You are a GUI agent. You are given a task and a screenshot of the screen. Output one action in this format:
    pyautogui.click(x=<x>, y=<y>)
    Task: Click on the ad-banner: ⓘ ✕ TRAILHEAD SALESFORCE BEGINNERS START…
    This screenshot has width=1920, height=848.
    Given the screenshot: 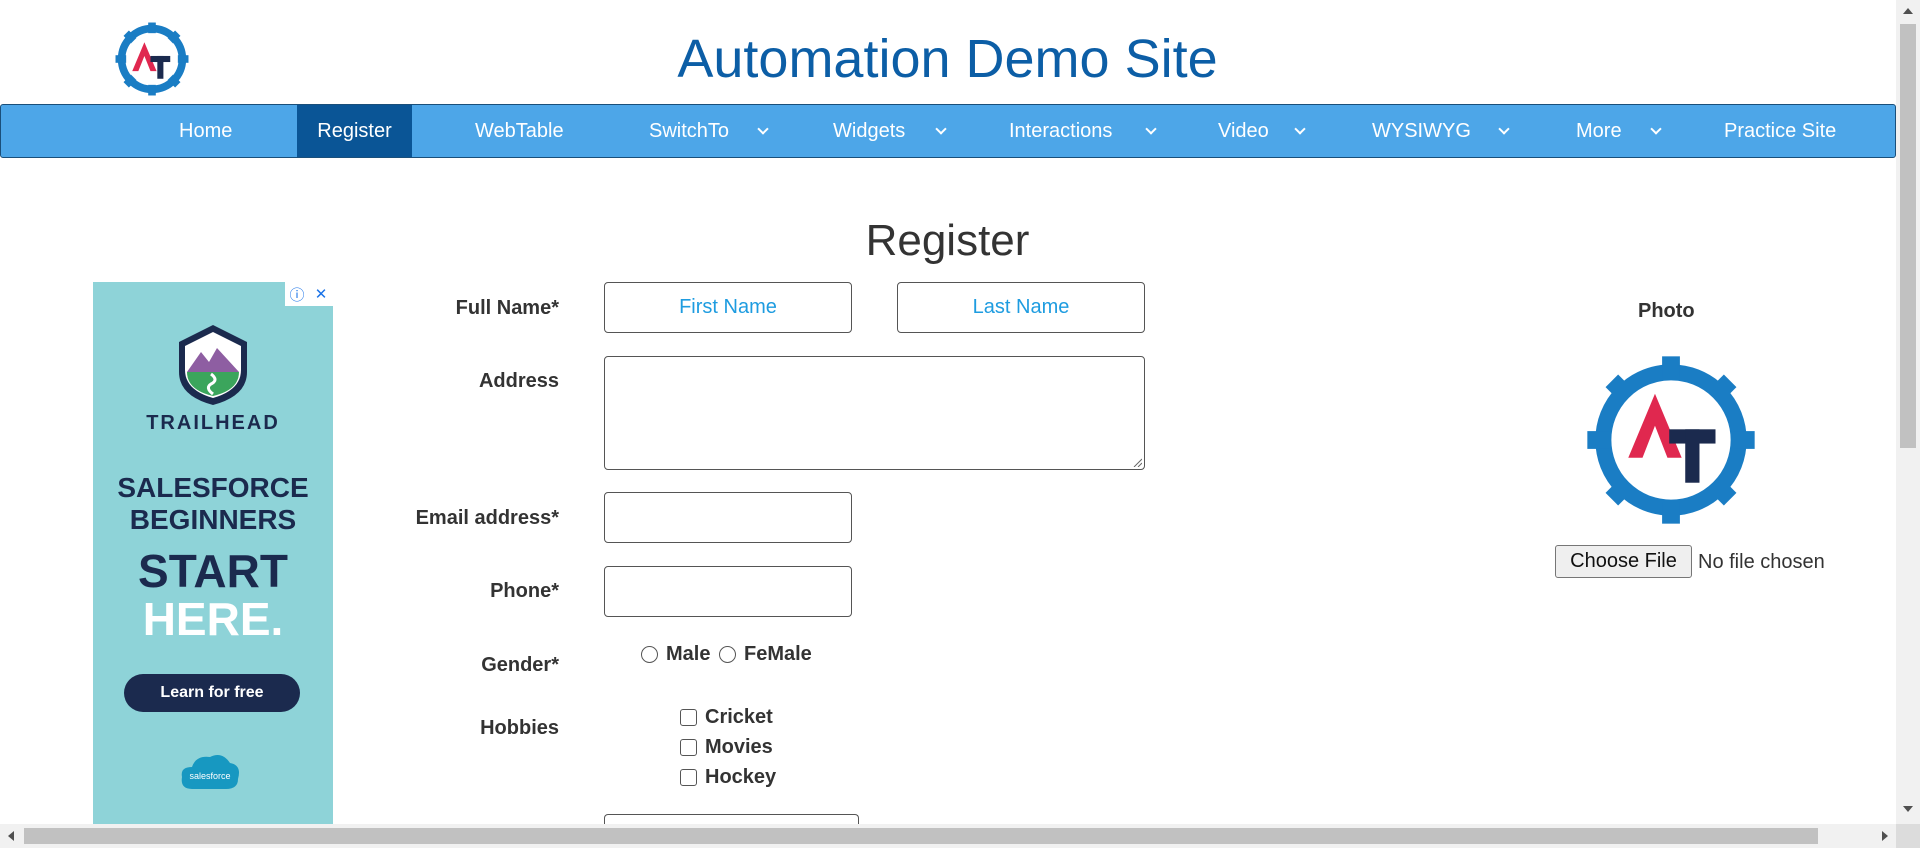 What is the action you would take?
    pyautogui.click(x=213, y=553)
    